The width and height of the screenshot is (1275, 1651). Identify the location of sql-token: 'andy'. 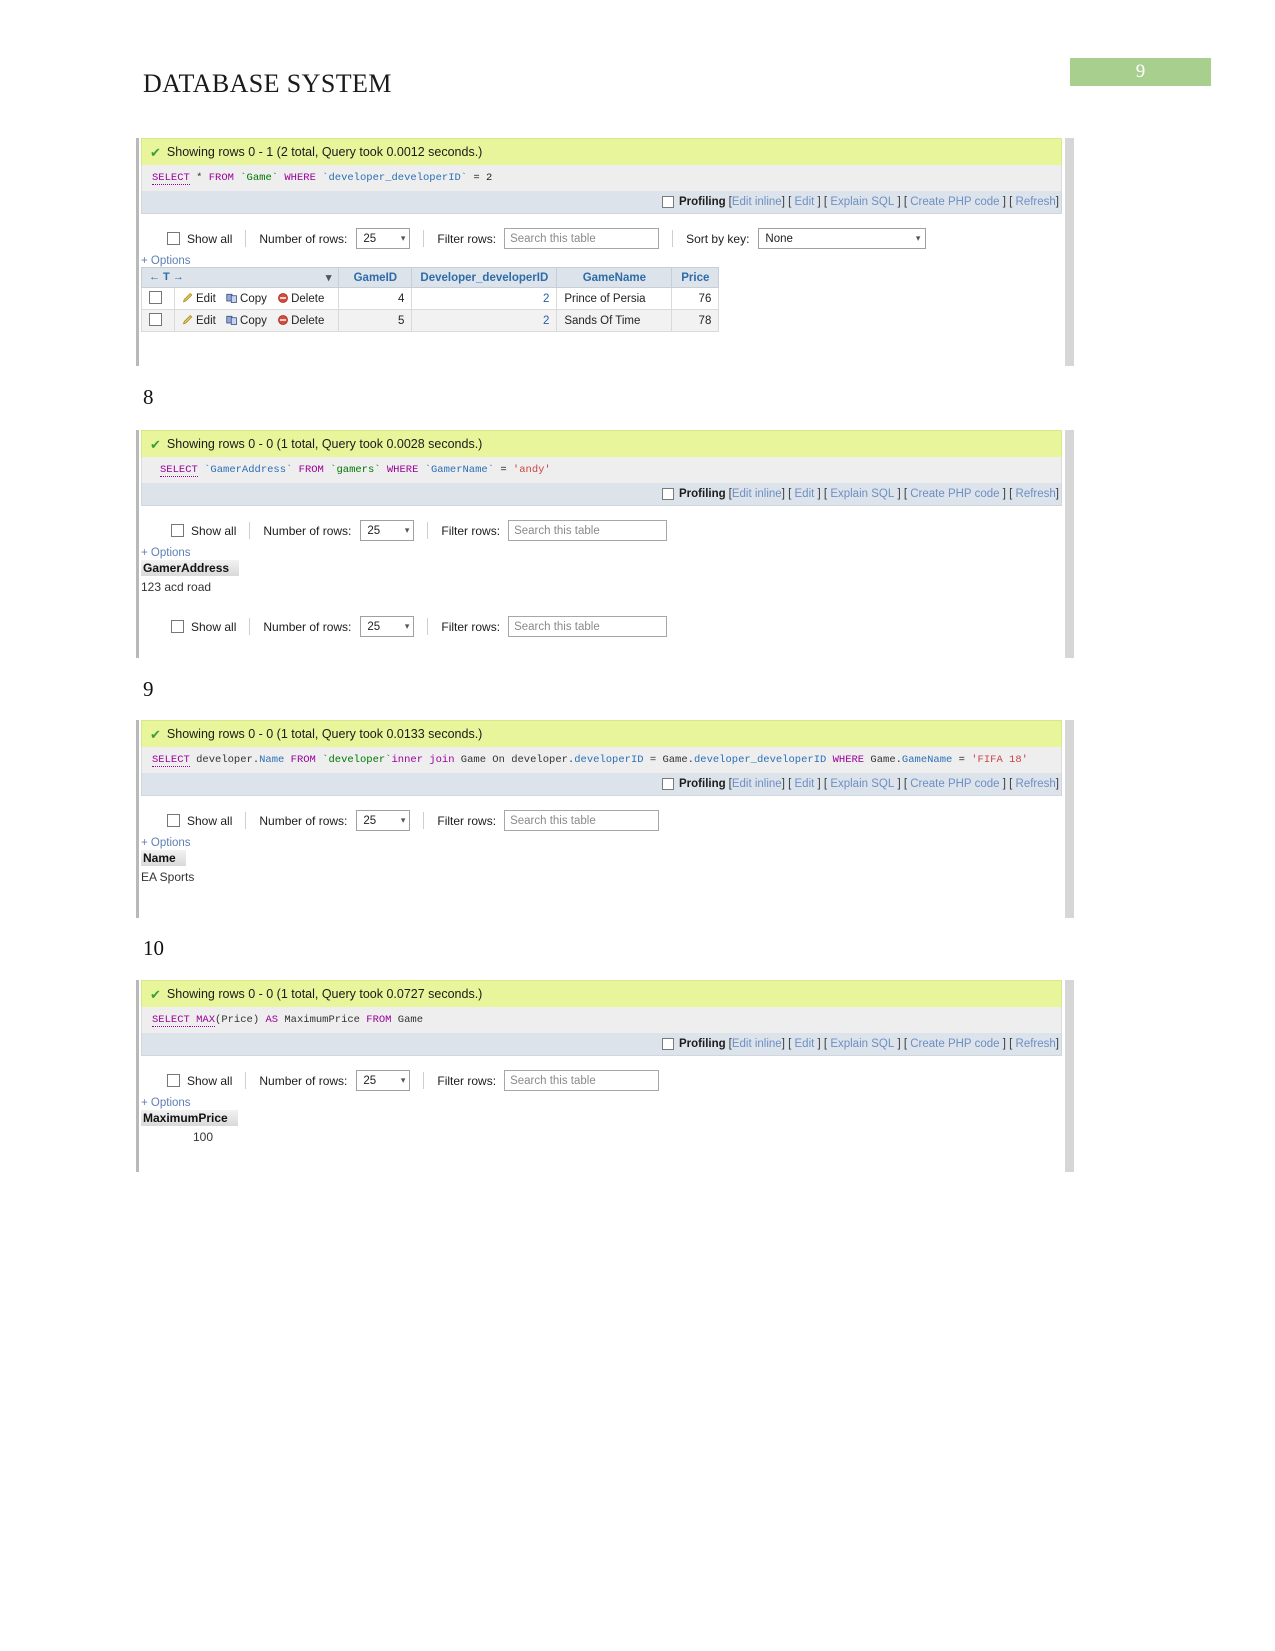
(531, 470).